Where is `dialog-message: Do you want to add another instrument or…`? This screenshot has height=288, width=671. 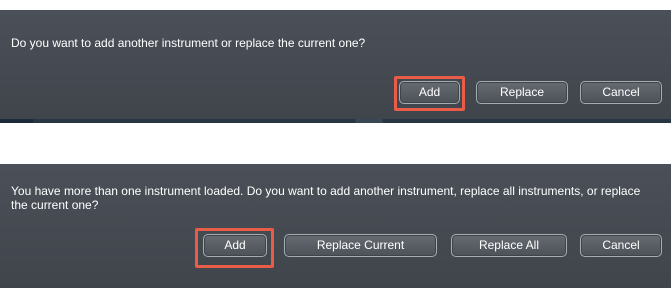 dialog-message: Do you want to add another instrument or… is located at coordinates (188, 43).